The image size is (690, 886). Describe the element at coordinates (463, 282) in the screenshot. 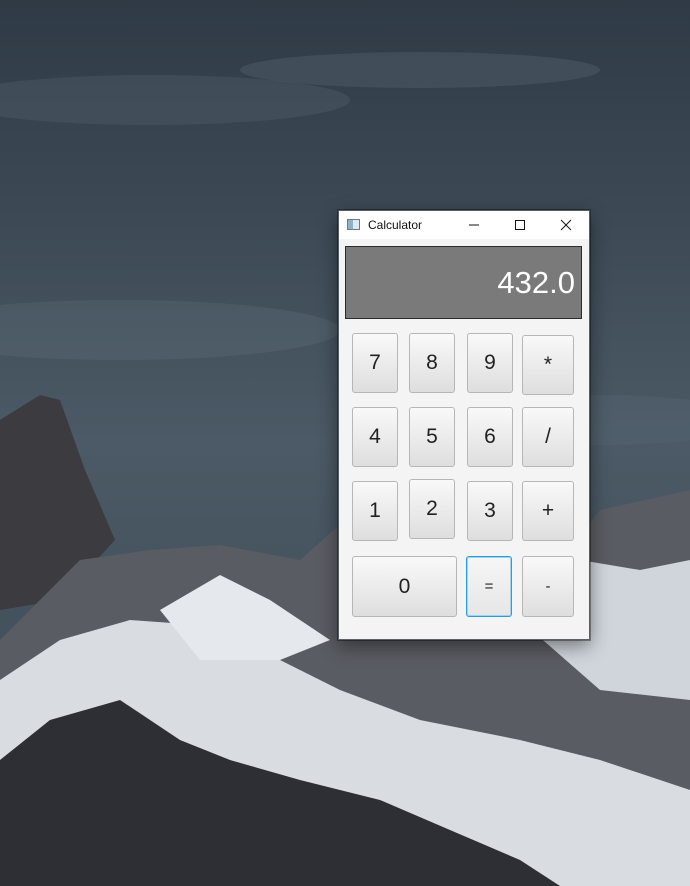

I see `result-display: 432.0` at that location.